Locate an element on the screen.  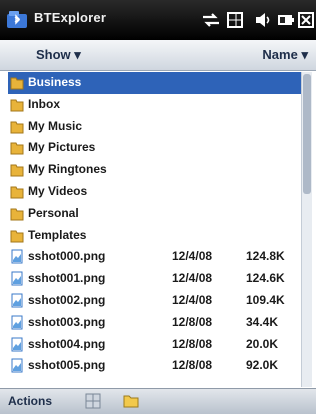
item-size: 124.8K is located at coordinates (265, 256).